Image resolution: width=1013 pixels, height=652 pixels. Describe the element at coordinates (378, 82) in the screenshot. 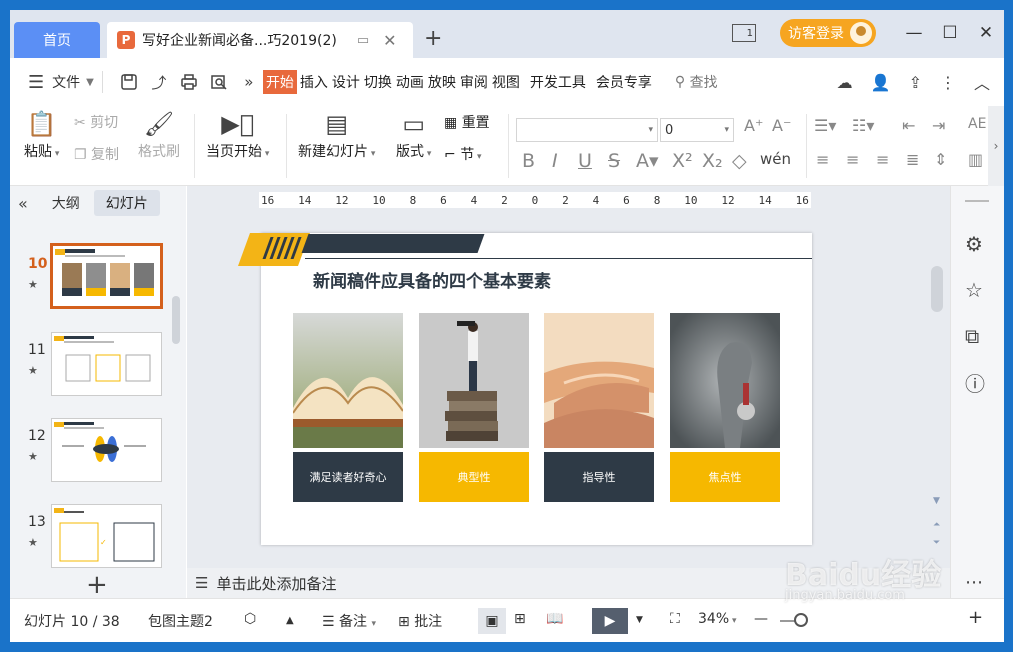

I see `menu-transitions: 切换` at that location.